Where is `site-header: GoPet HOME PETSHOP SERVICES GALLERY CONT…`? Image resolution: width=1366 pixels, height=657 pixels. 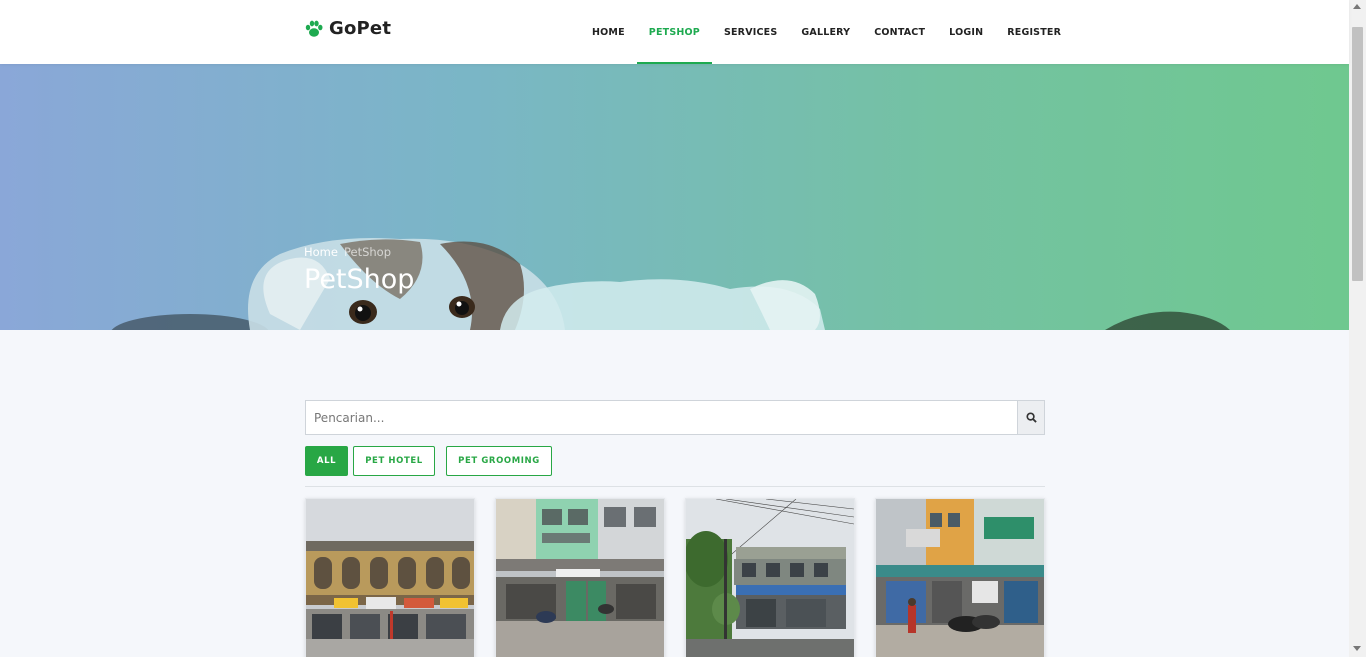
site-header: GoPet HOME PETSHOP SERVICES GALLERY CONT… is located at coordinates (674, 32).